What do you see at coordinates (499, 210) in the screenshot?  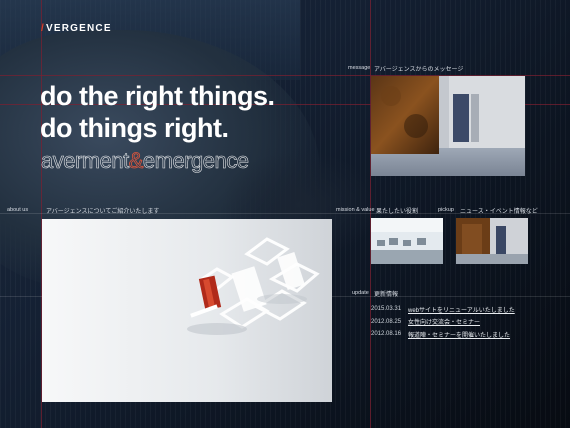 I see `pickup-link: ニュース・イベント情報など` at bounding box center [499, 210].